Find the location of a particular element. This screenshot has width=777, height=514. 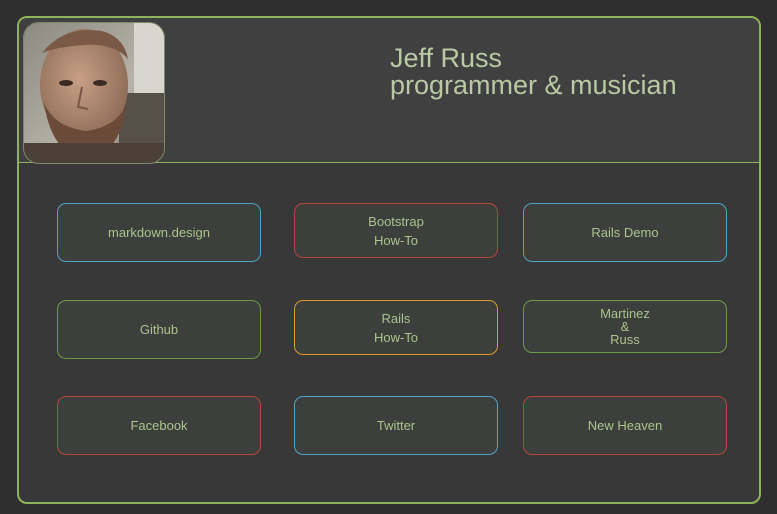

profile-titles: Jeff Russ programmer & musician is located at coordinates (533, 72).